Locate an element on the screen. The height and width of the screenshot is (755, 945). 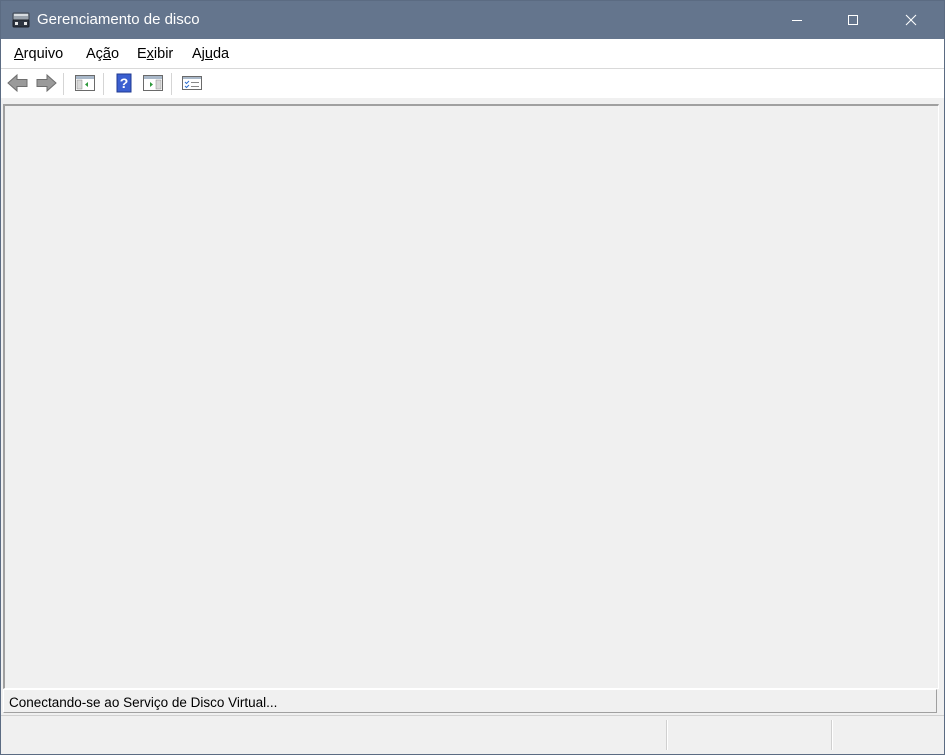
back-arrow-icon is located at coordinates (18, 84).